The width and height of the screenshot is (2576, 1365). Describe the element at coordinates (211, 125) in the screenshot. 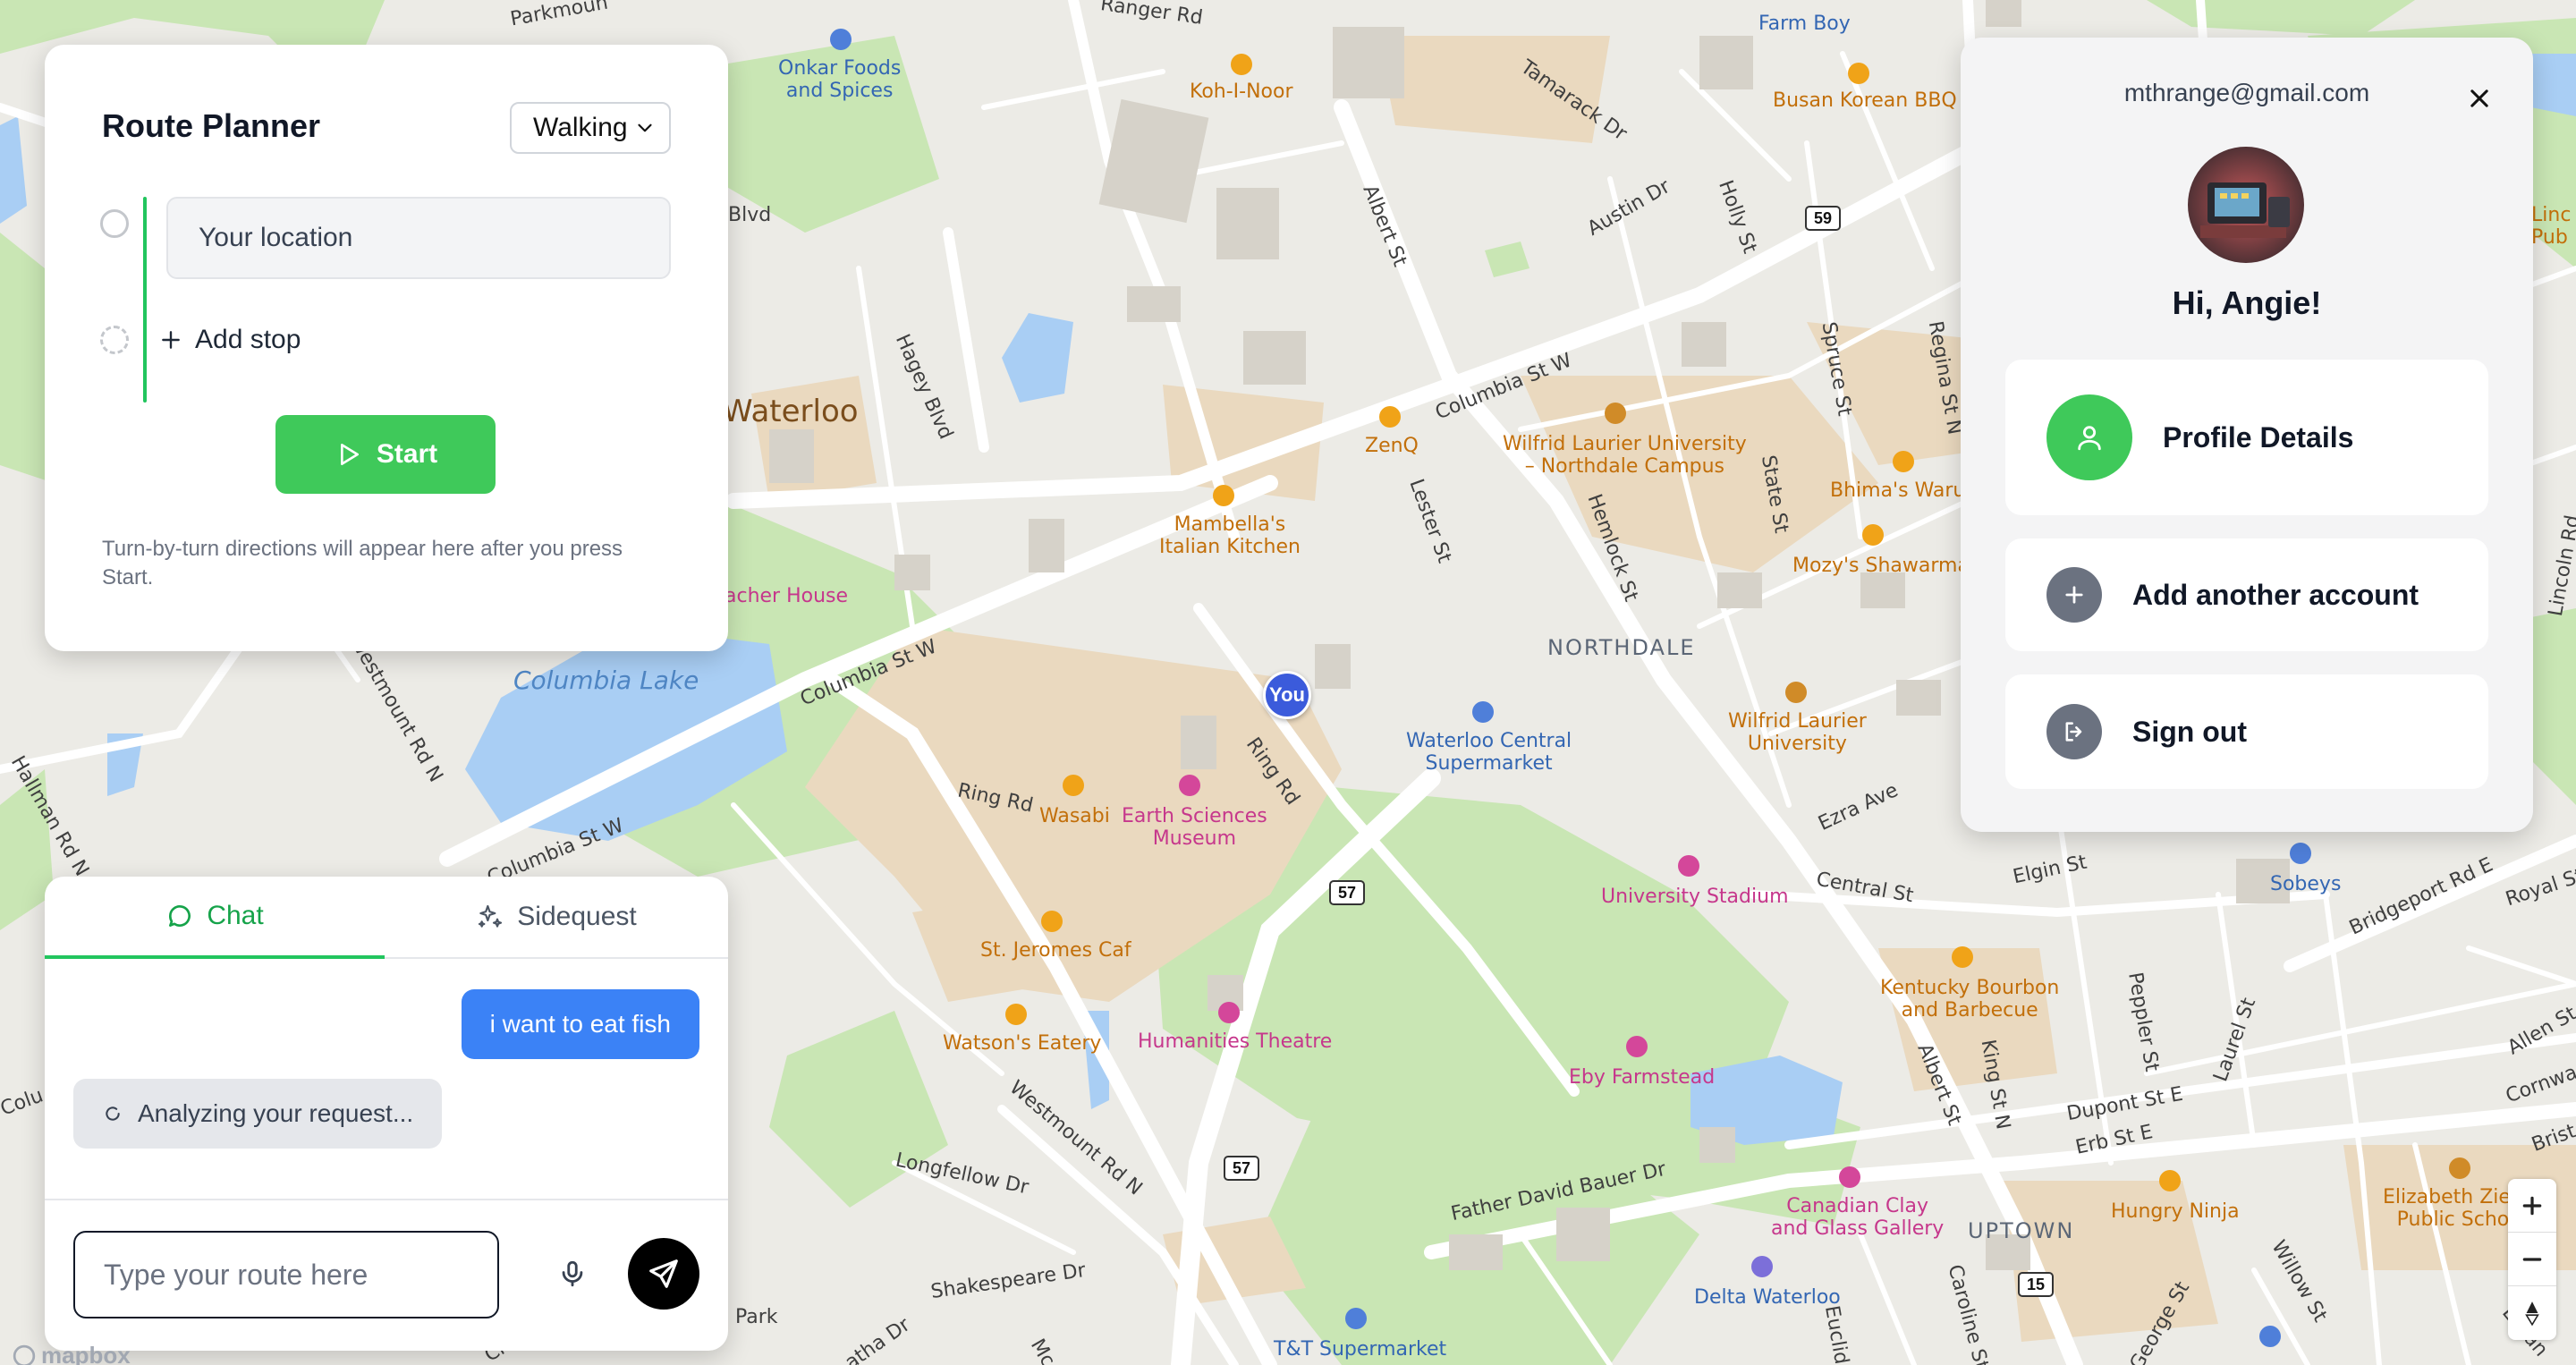

I see `route-planner-title: Route Planner` at that location.